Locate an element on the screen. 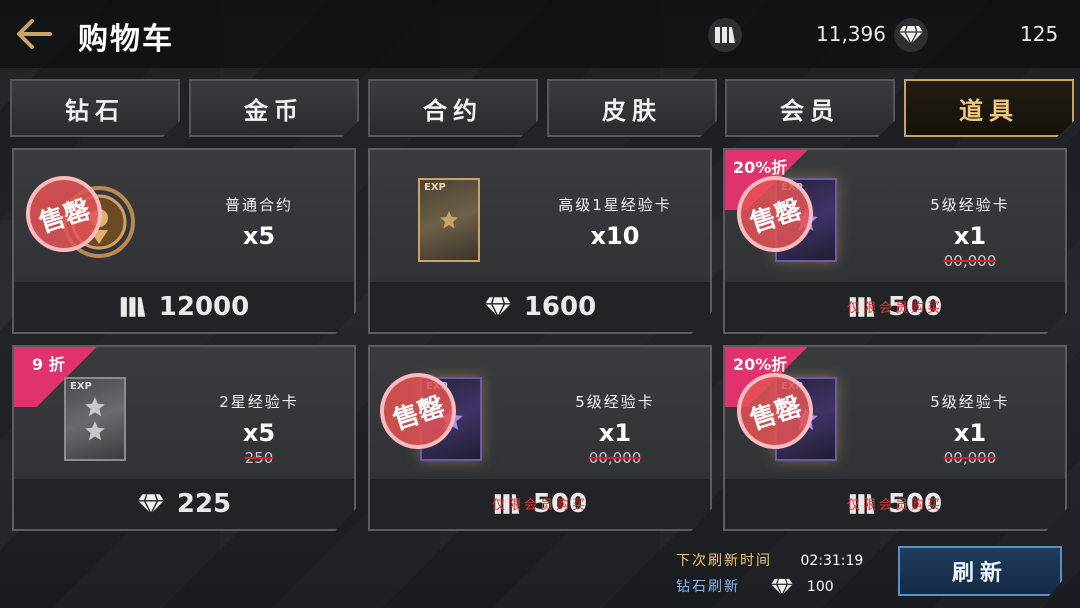  refresh-button: 刷新 is located at coordinates (980, 571).